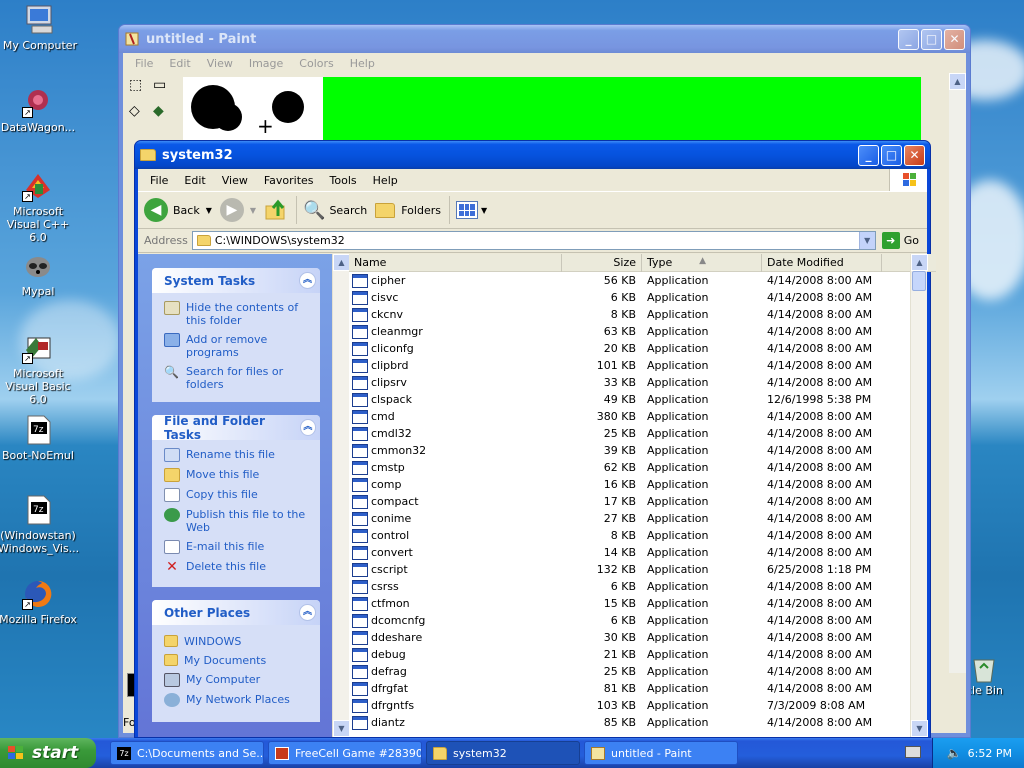 The image size is (1024, 768). What do you see at coordinates (237, 547) in the screenshot?
I see `task-email-file: E-mail this file` at bounding box center [237, 547].